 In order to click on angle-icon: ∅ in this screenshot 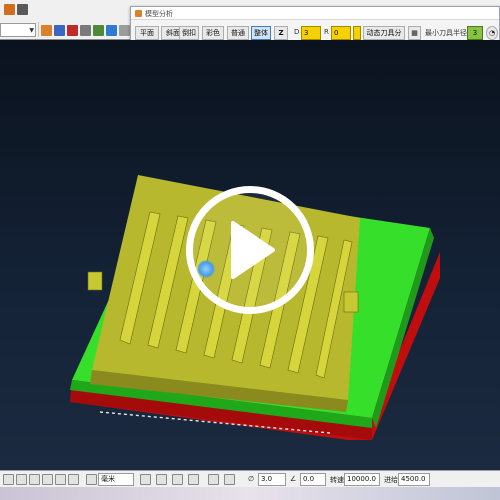, I will do `click(251, 479)`.